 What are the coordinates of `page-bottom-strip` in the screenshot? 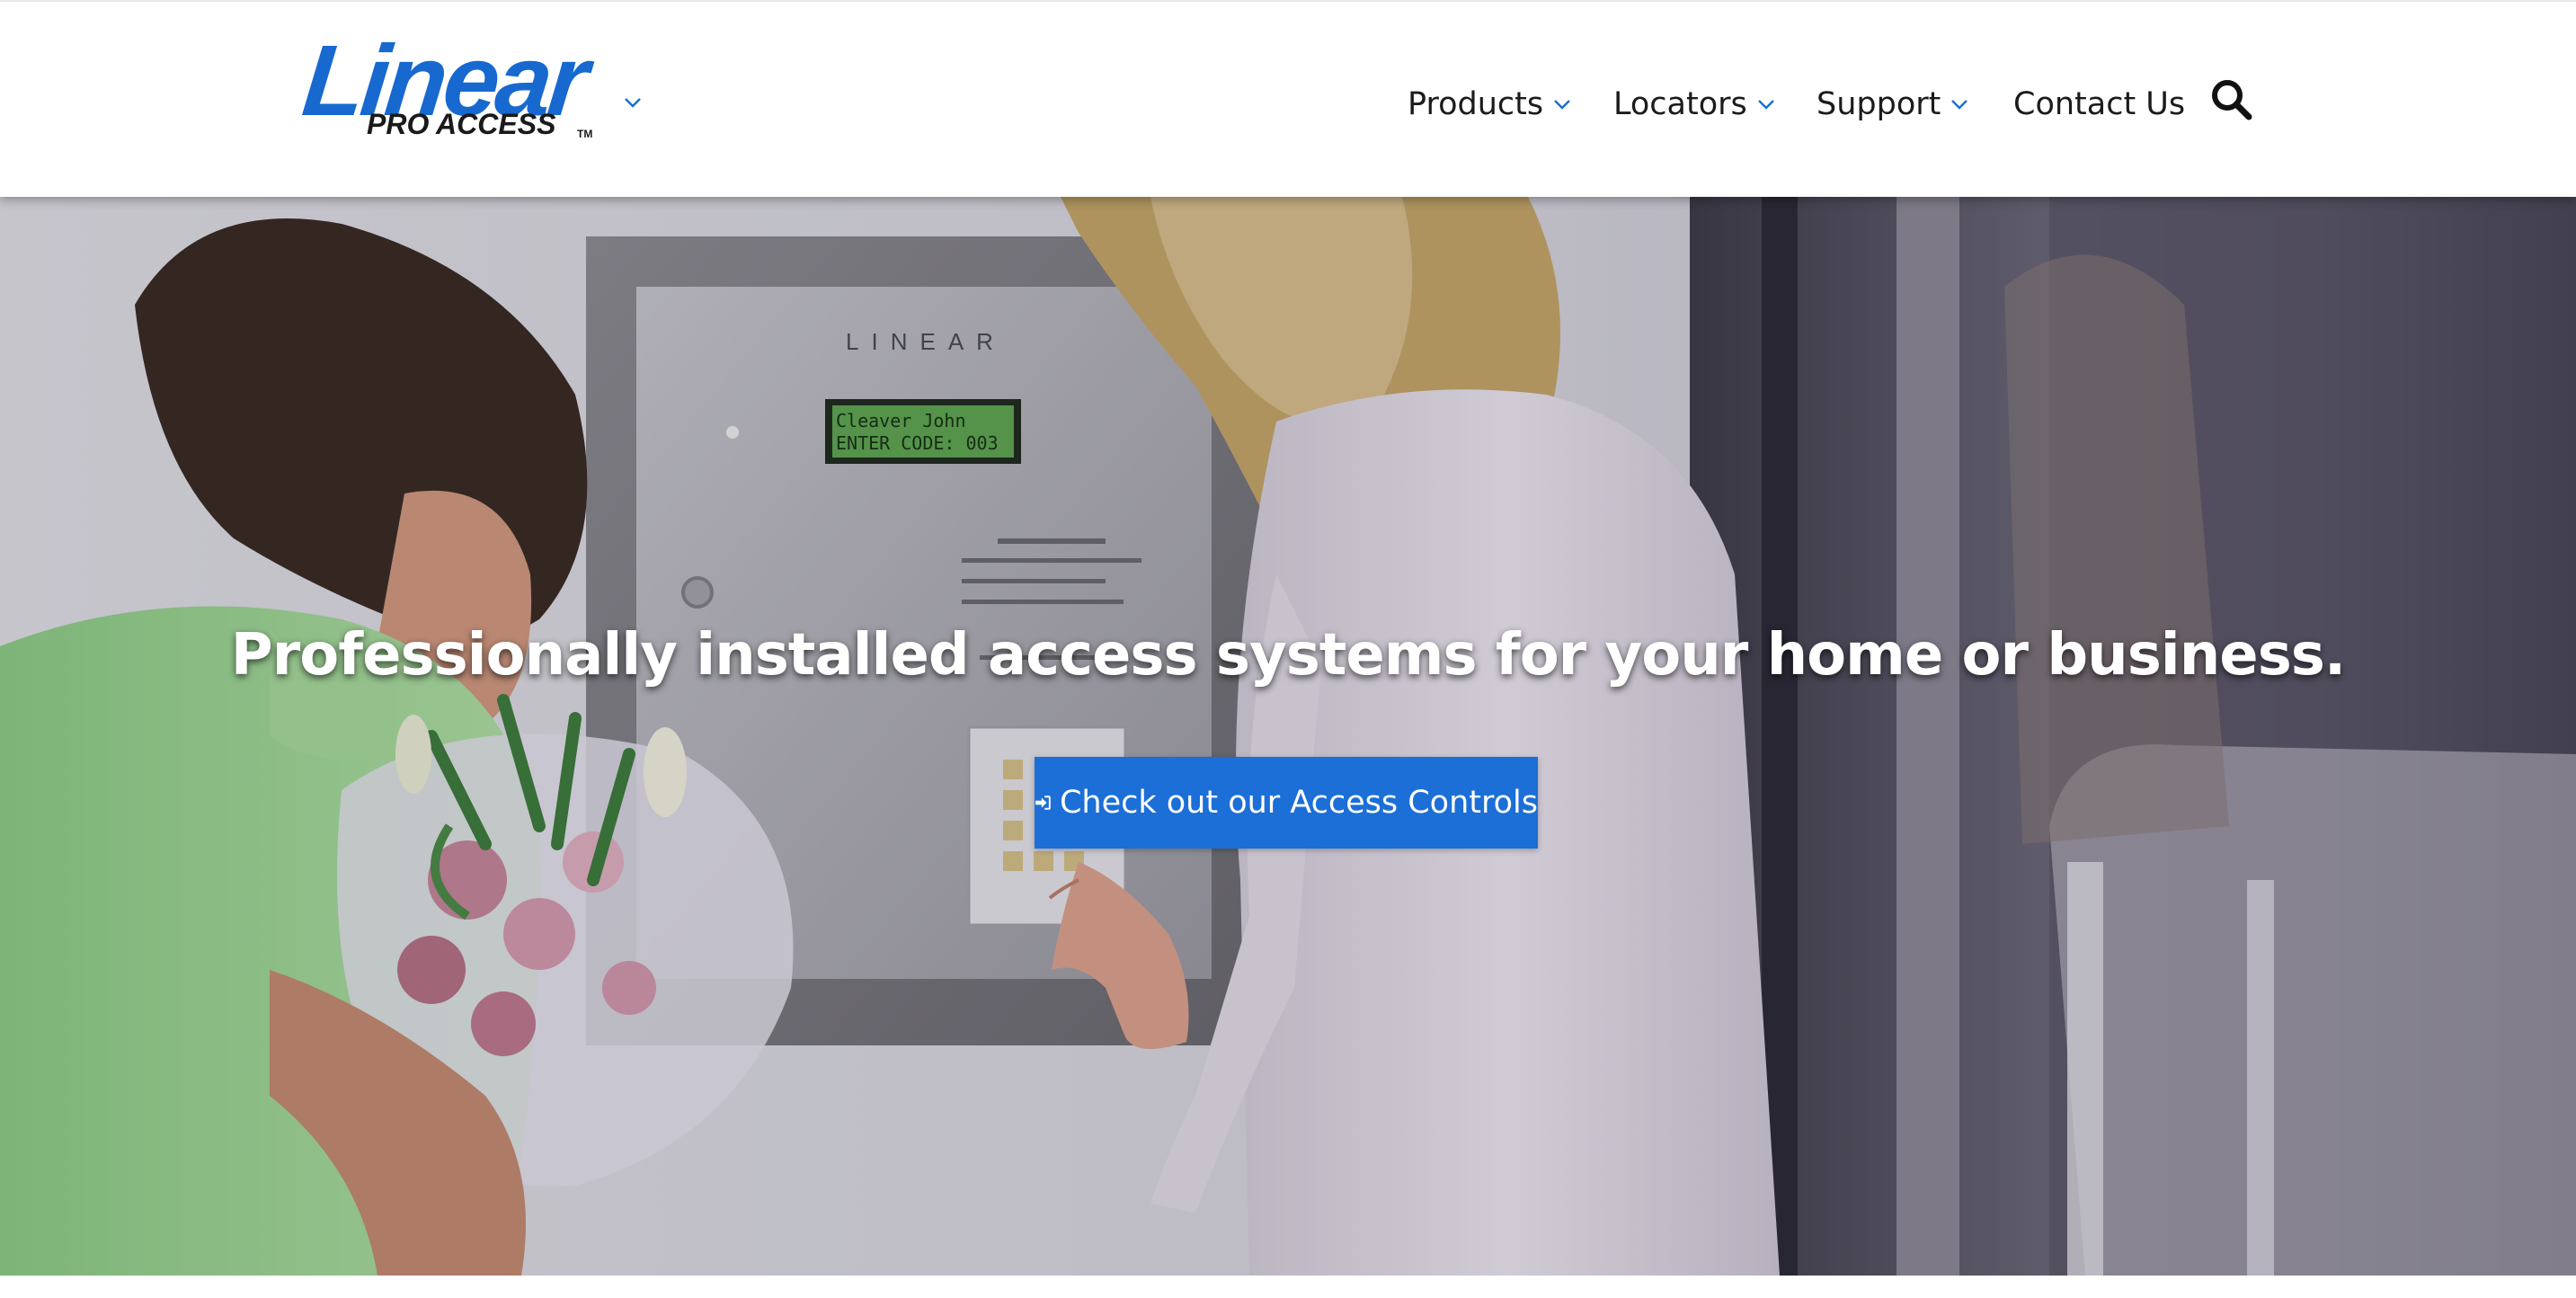 It's located at (1288, 1287).